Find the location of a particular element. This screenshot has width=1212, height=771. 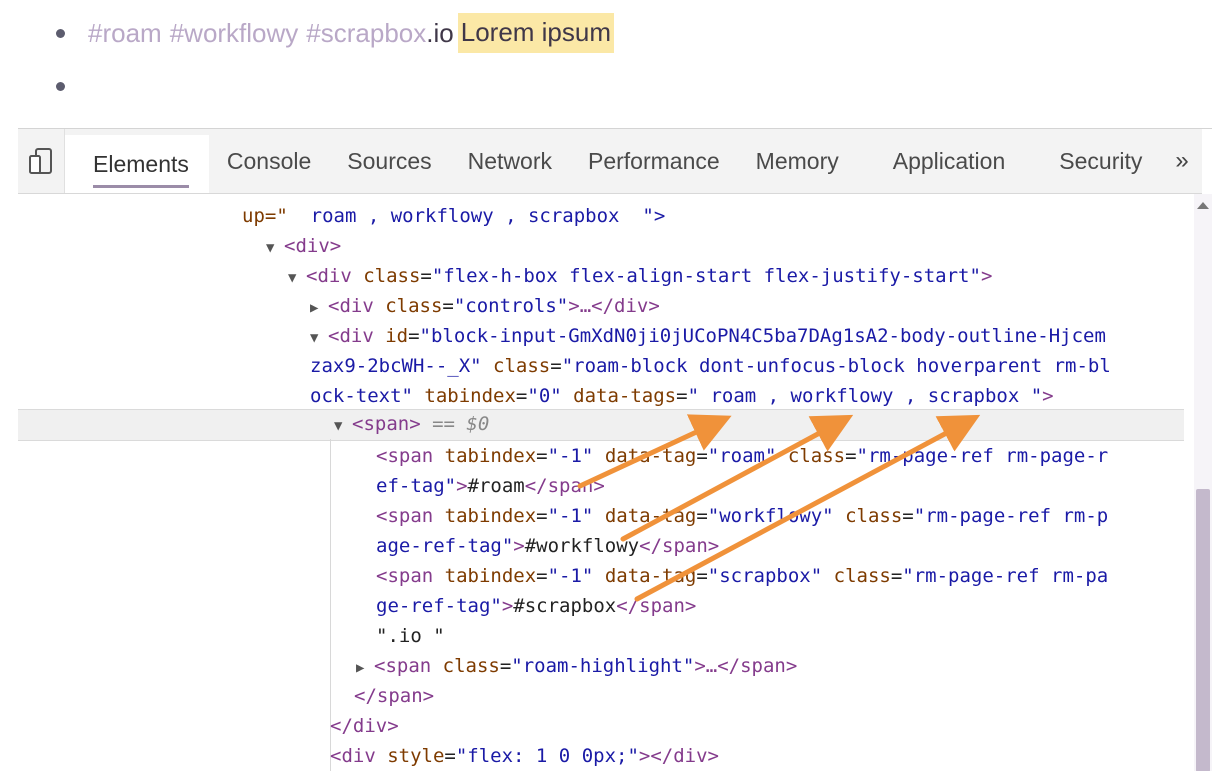

tag-workflowy: #workflowy is located at coordinates (234, 33).